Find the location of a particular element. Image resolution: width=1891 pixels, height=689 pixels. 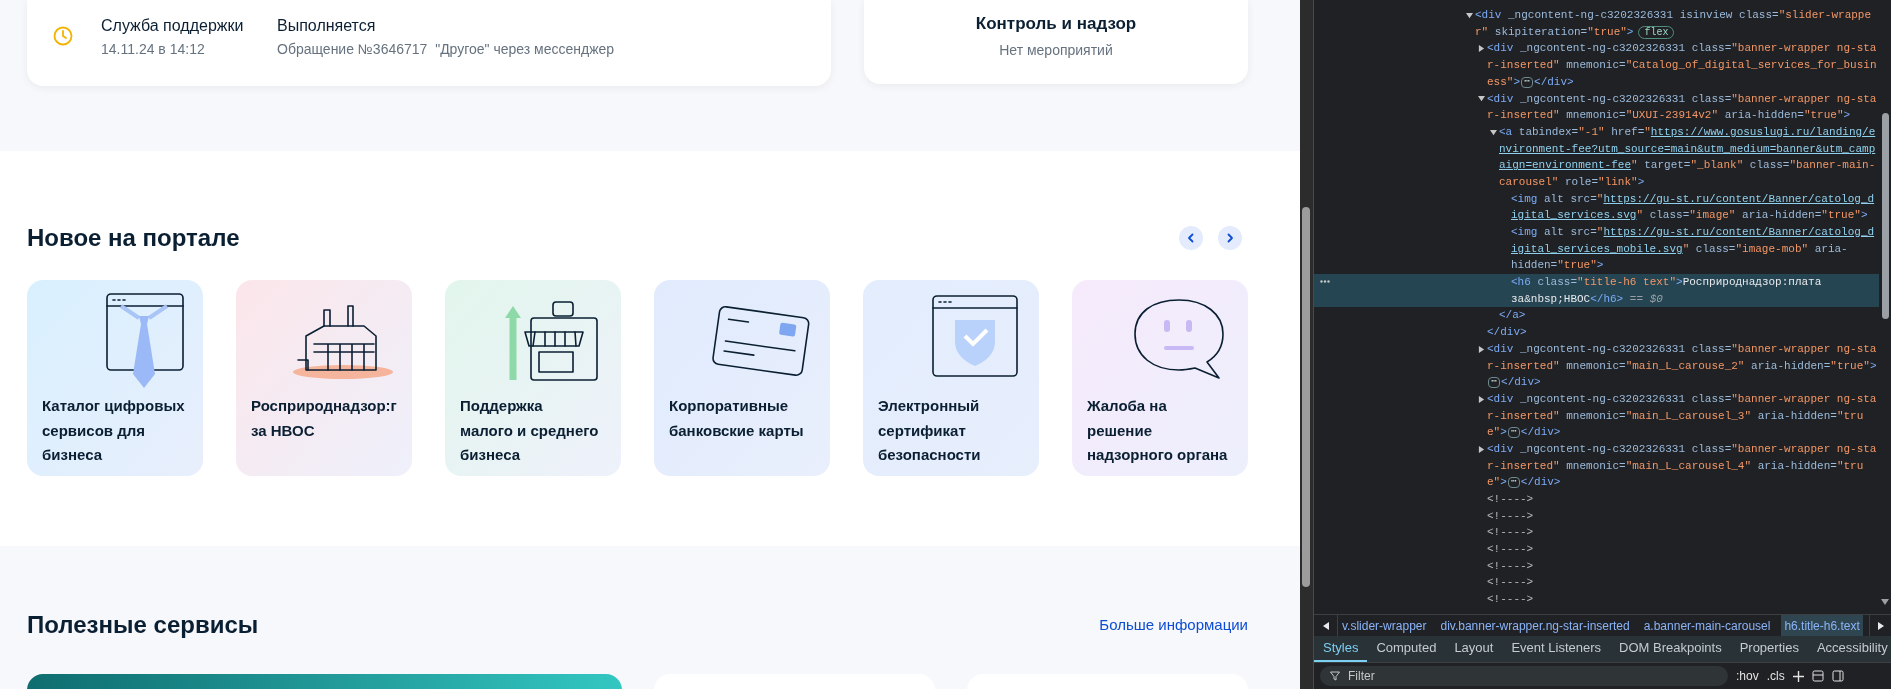

code-text: за&nbsp;НВОС</h6> == $0 is located at coordinates (1587, 299).